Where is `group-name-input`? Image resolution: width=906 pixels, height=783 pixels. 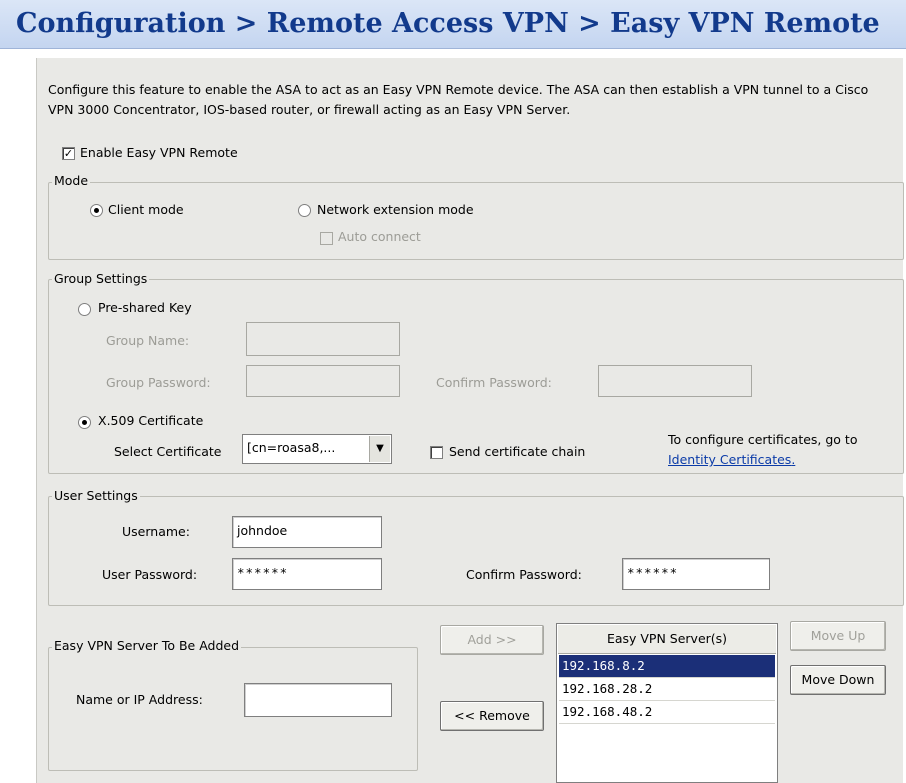
group-name-input is located at coordinates (323, 339).